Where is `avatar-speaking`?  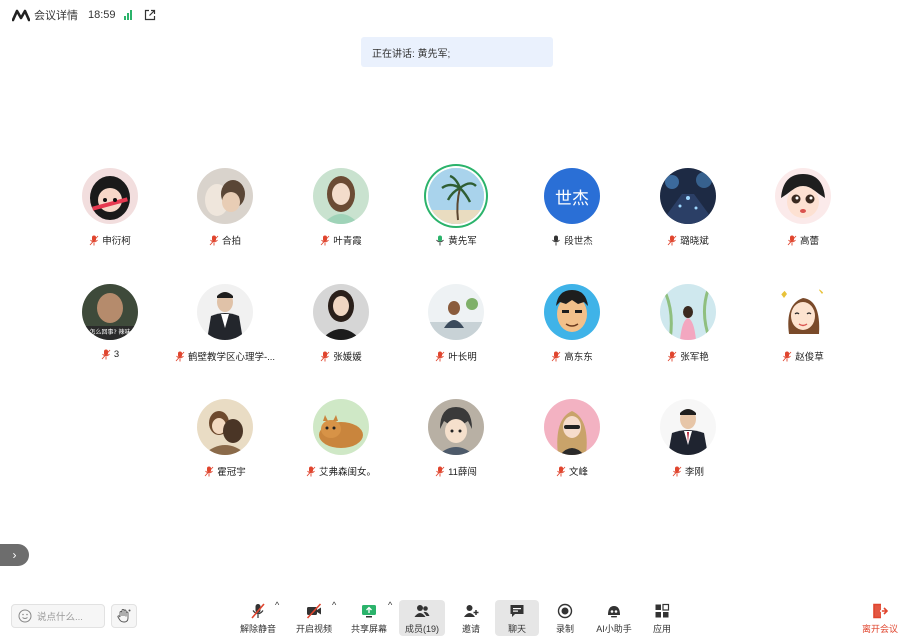 avatar-speaking is located at coordinates (456, 196).